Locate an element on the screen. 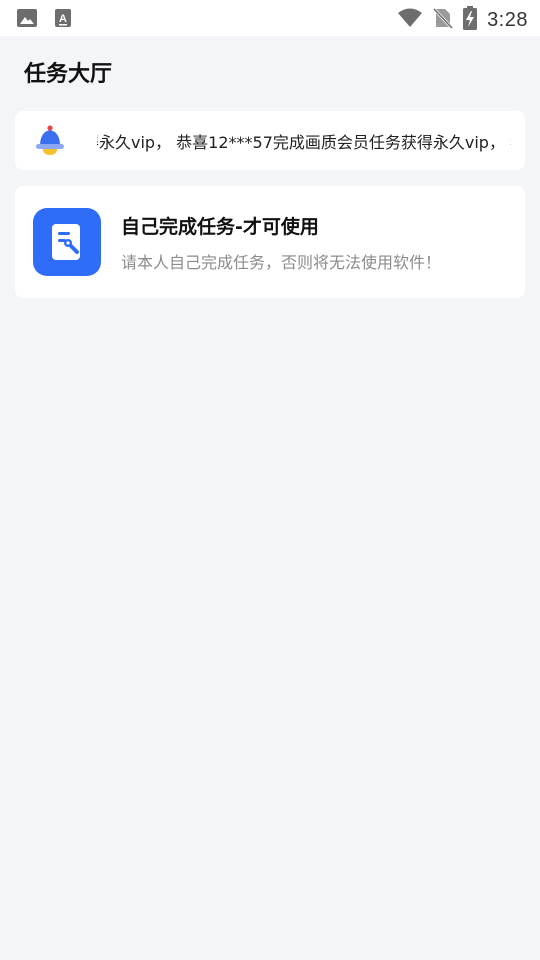  marquee-card: 得永久vip， 恭喜12***57完成画质会员任务获得永久vip， 恭 is located at coordinates (270, 140).